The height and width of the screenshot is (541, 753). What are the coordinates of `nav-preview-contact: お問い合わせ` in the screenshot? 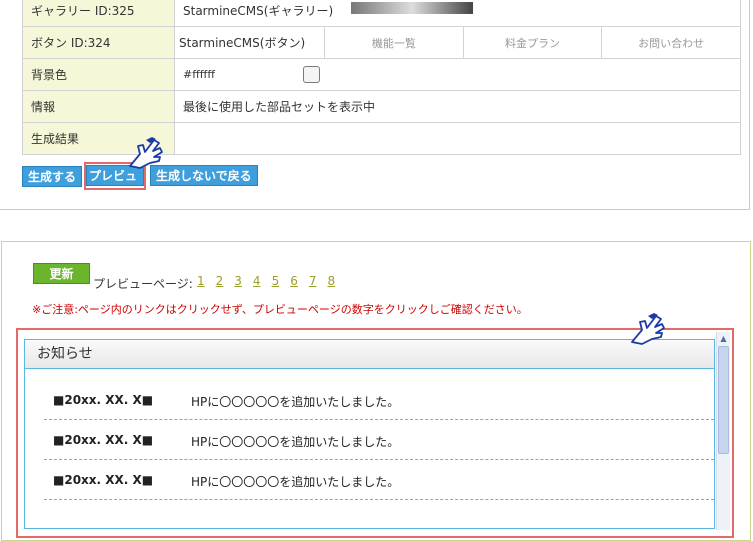 It's located at (670, 42).